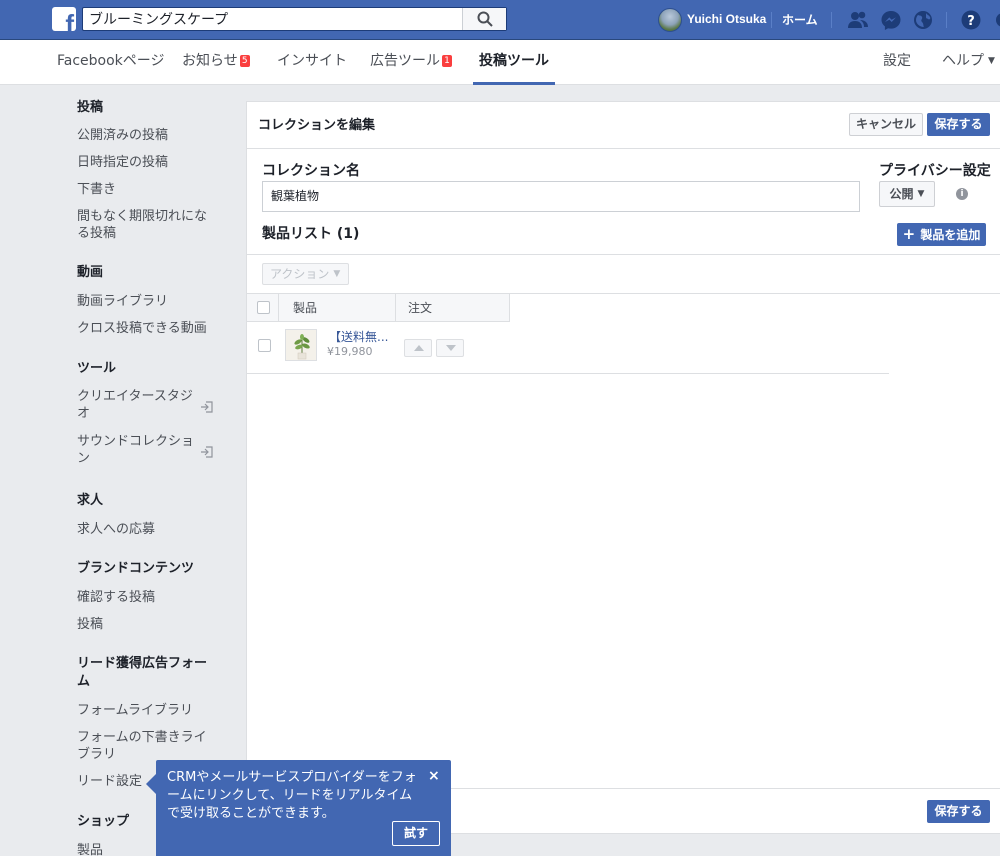 Image resolution: width=1000 pixels, height=856 pixels. What do you see at coordinates (670, 20) in the screenshot?
I see `avatar` at bounding box center [670, 20].